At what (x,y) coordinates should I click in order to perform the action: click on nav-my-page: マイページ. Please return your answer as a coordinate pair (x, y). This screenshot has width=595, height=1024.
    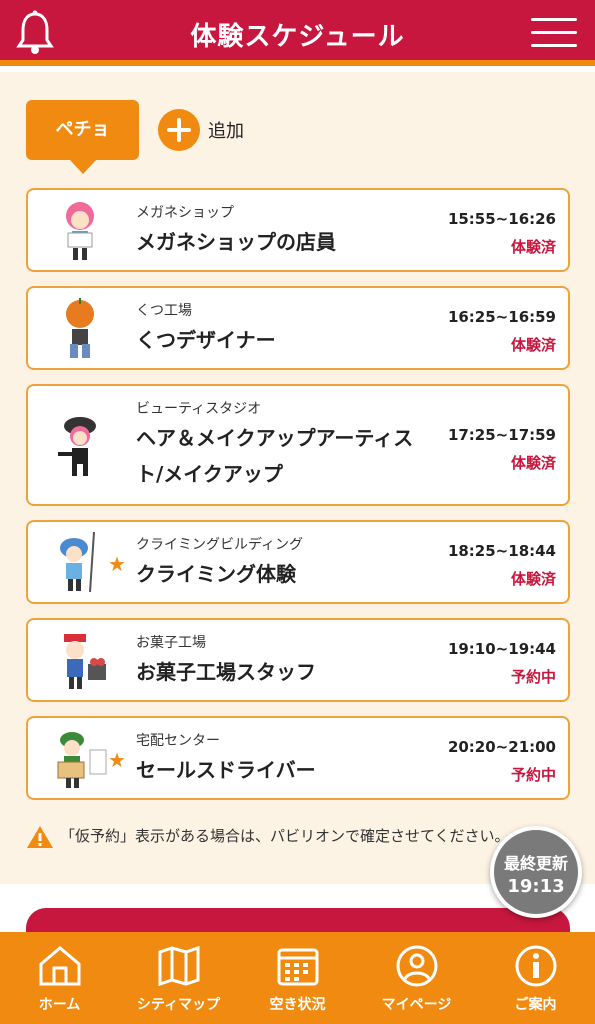
    Looking at the image, I should click on (416, 978).